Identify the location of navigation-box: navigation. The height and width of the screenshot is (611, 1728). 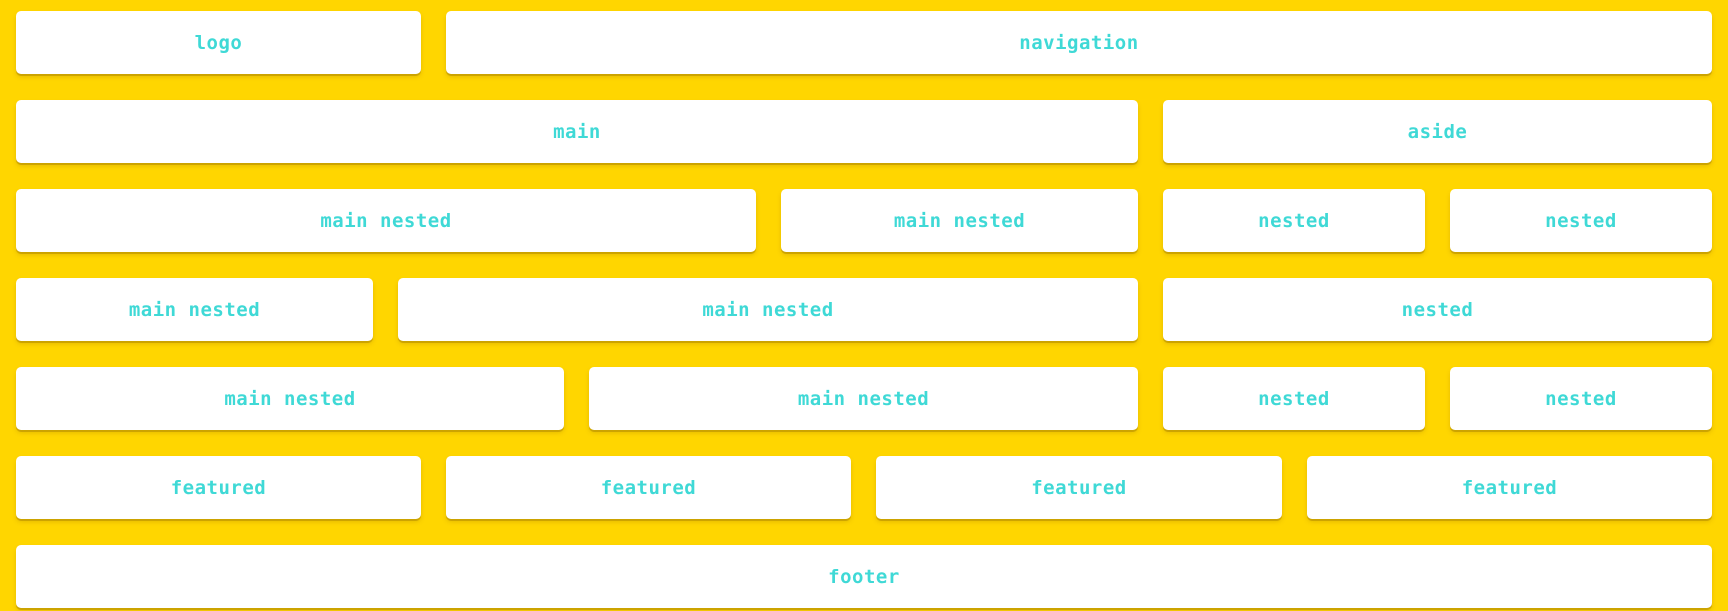
(1079, 42).